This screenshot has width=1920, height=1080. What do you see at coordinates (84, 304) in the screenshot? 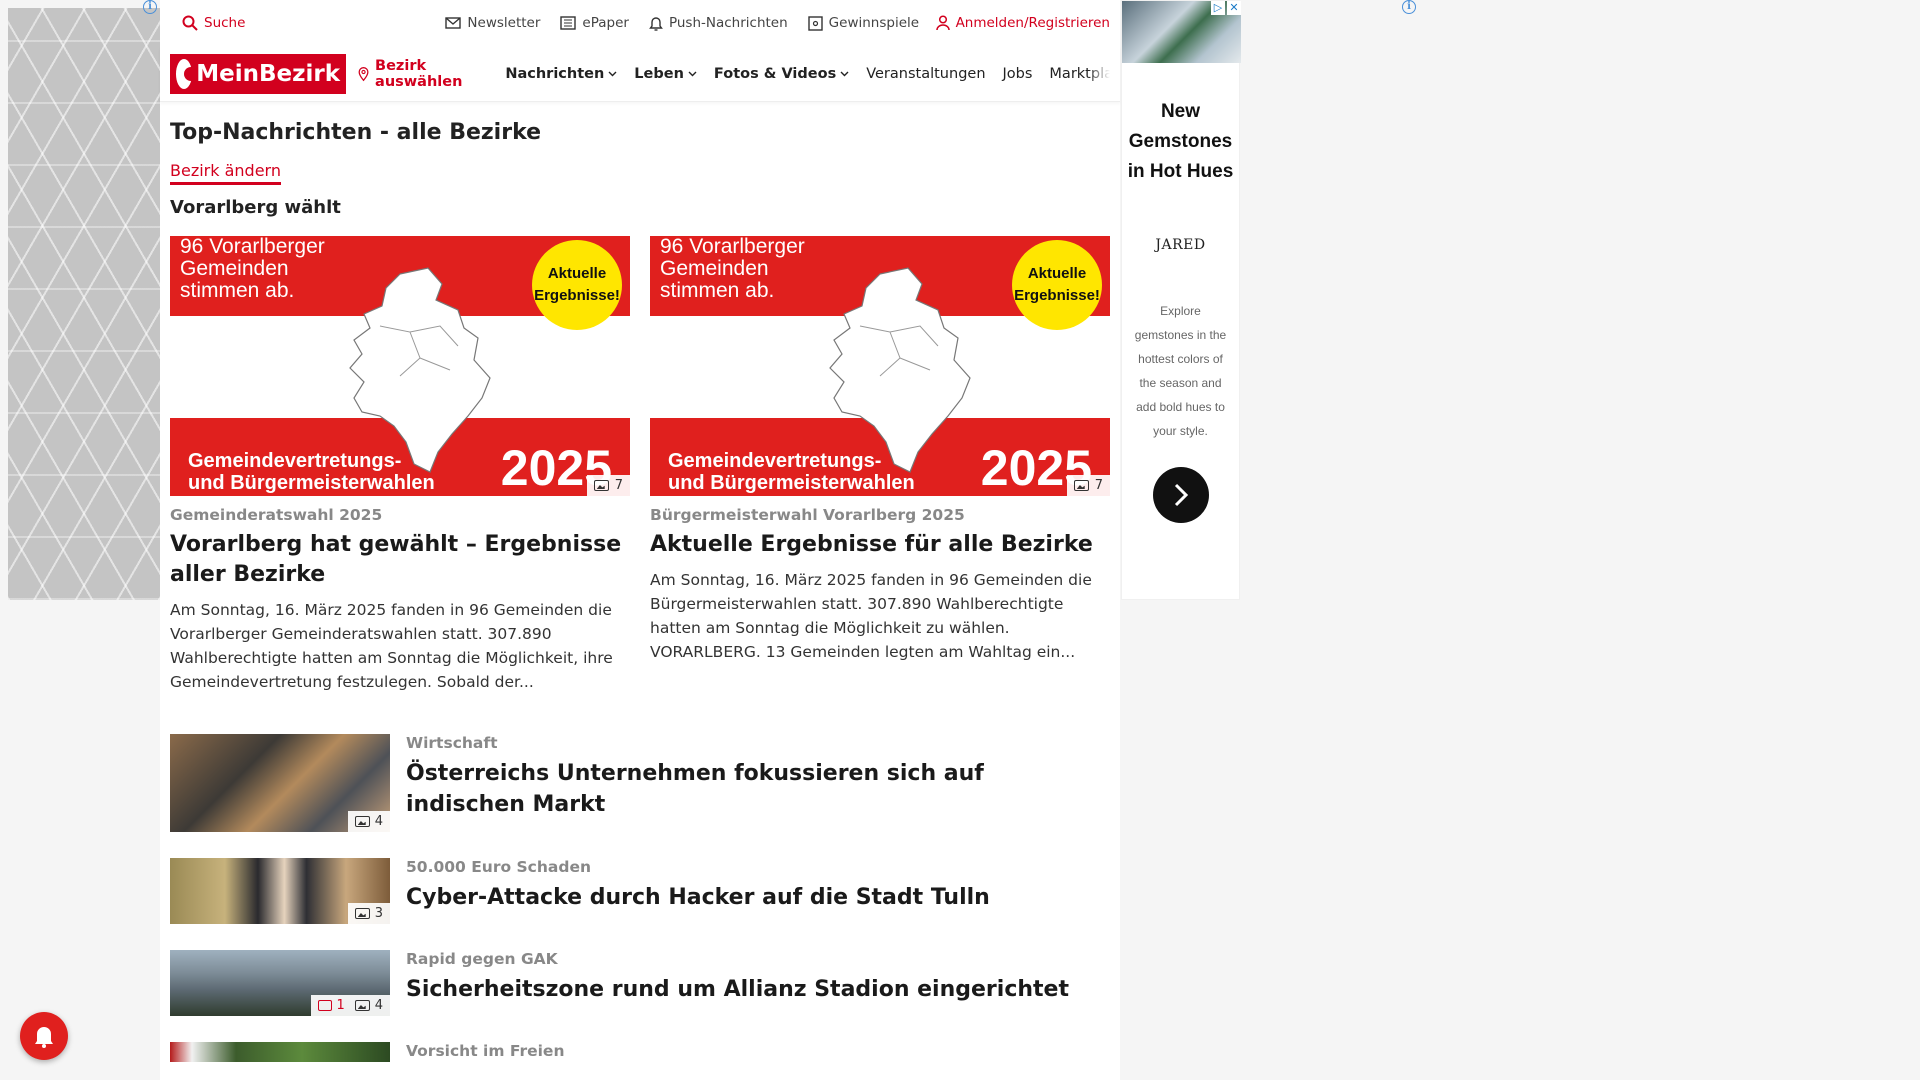
I see `left-ad-skin` at bounding box center [84, 304].